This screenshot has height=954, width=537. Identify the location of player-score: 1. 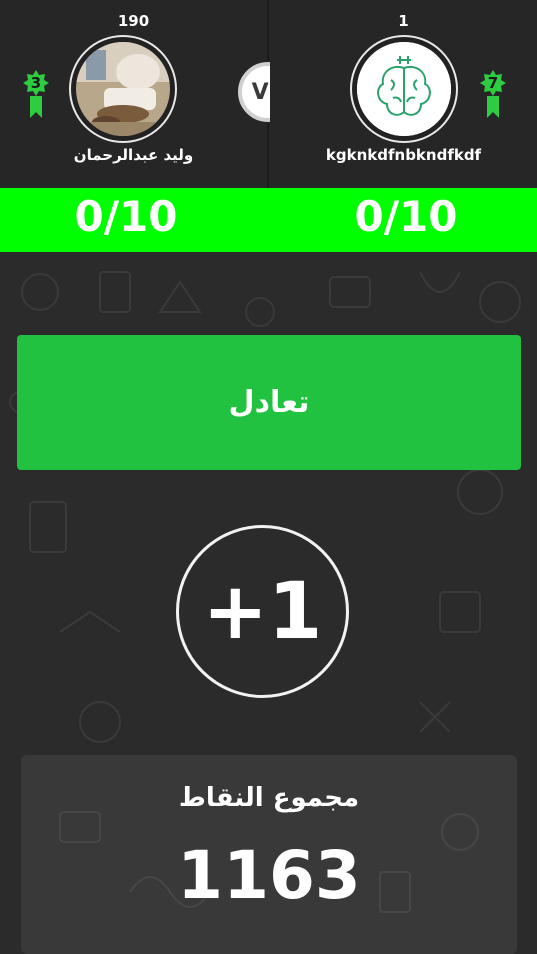
(403, 21).